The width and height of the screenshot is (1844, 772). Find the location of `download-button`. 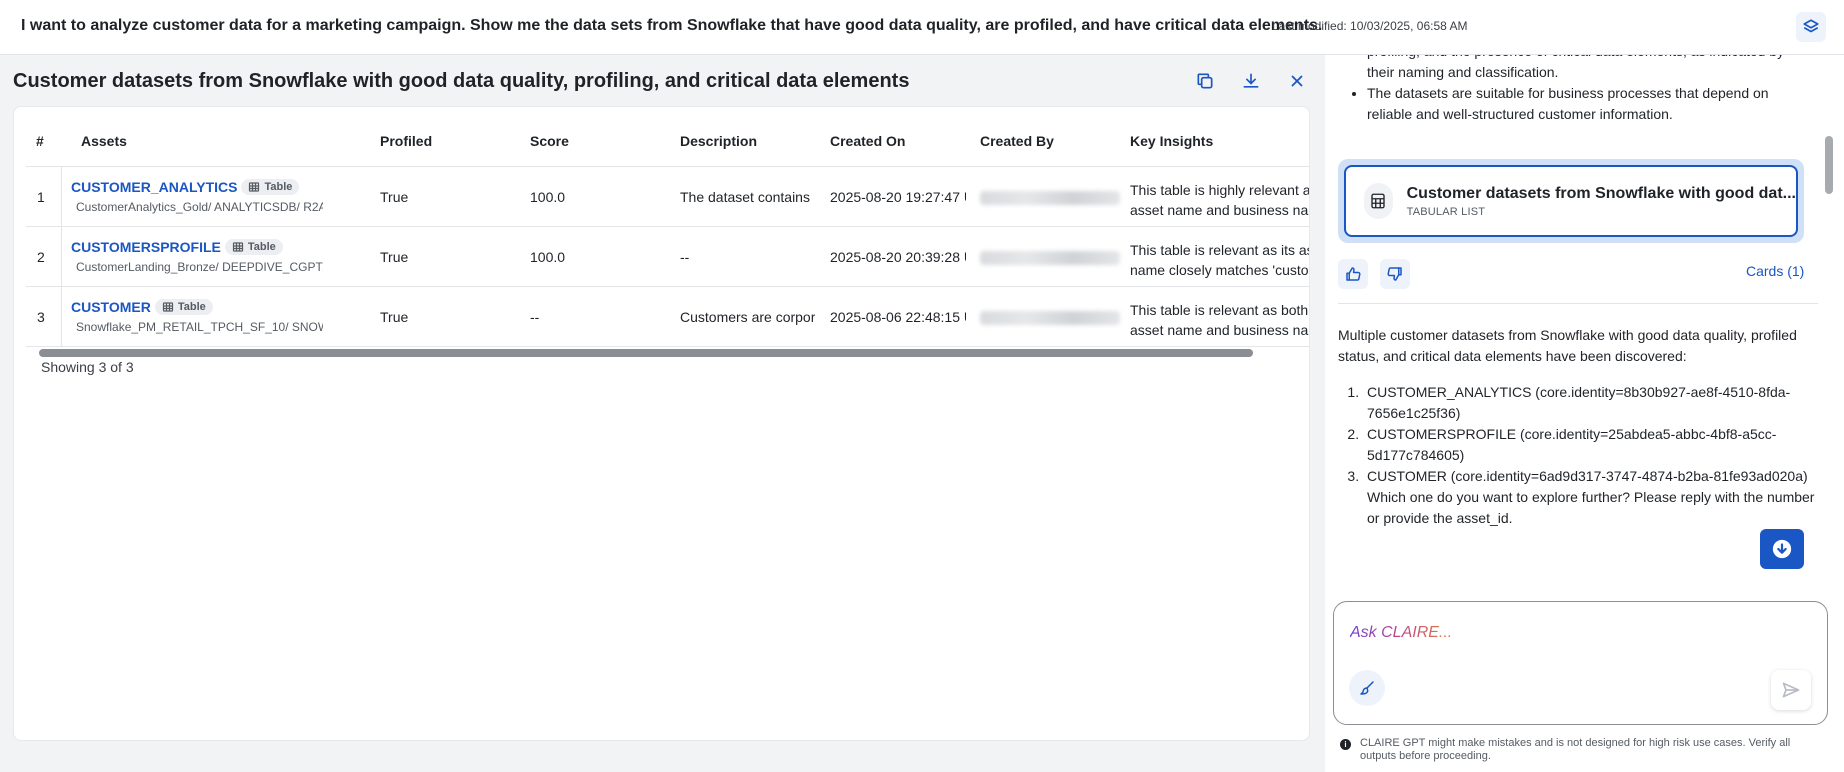

download-button is located at coordinates (1251, 81).